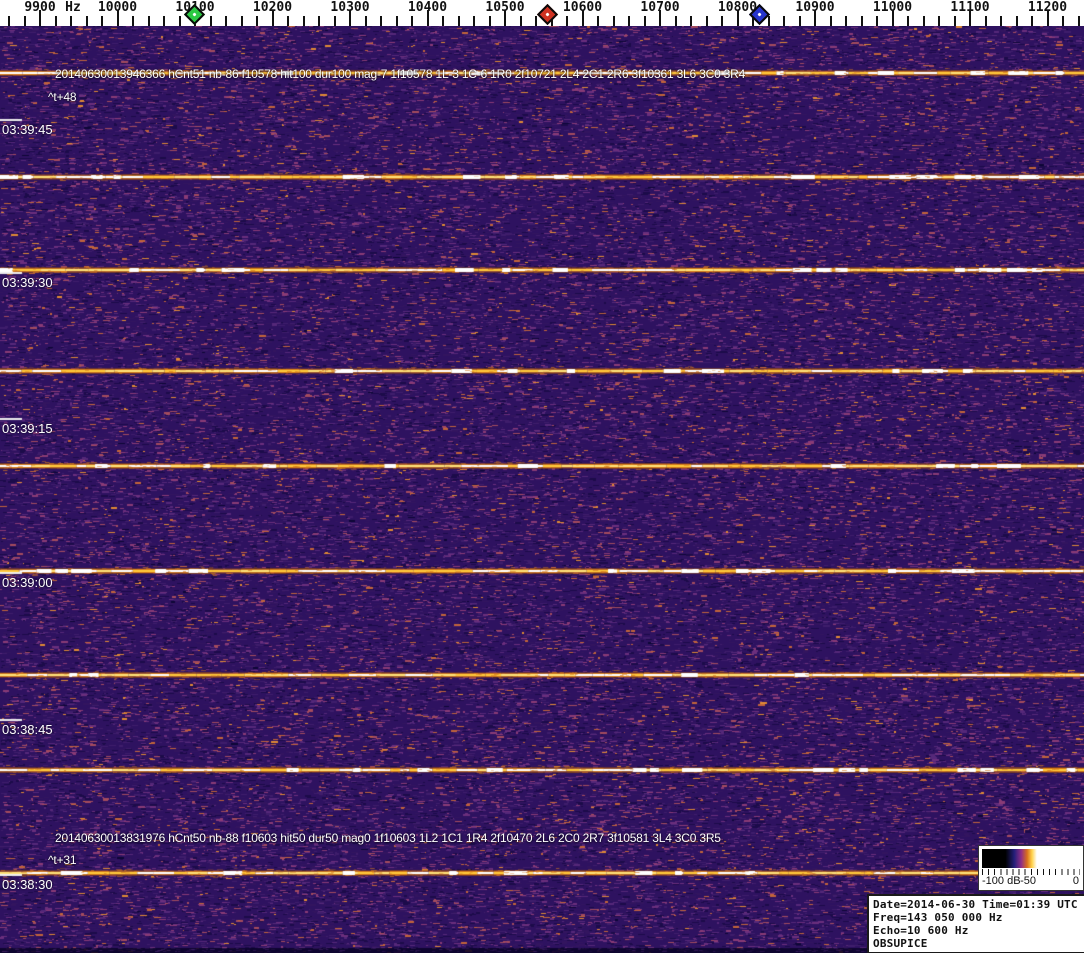  What do you see at coordinates (1001, 881) in the screenshot?
I see `scale-label-min: -100 dB` at bounding box center [1001, 881].